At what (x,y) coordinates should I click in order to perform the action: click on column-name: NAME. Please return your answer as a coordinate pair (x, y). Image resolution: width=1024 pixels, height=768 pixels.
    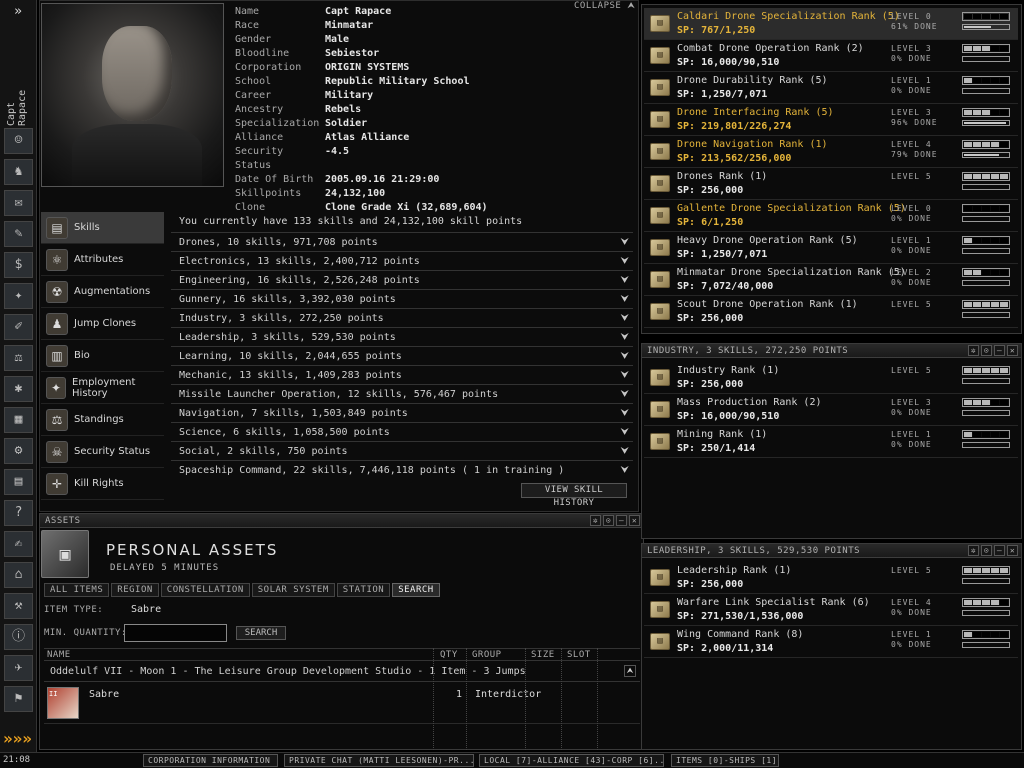
    Looking at the image, I should click on (59, 655).